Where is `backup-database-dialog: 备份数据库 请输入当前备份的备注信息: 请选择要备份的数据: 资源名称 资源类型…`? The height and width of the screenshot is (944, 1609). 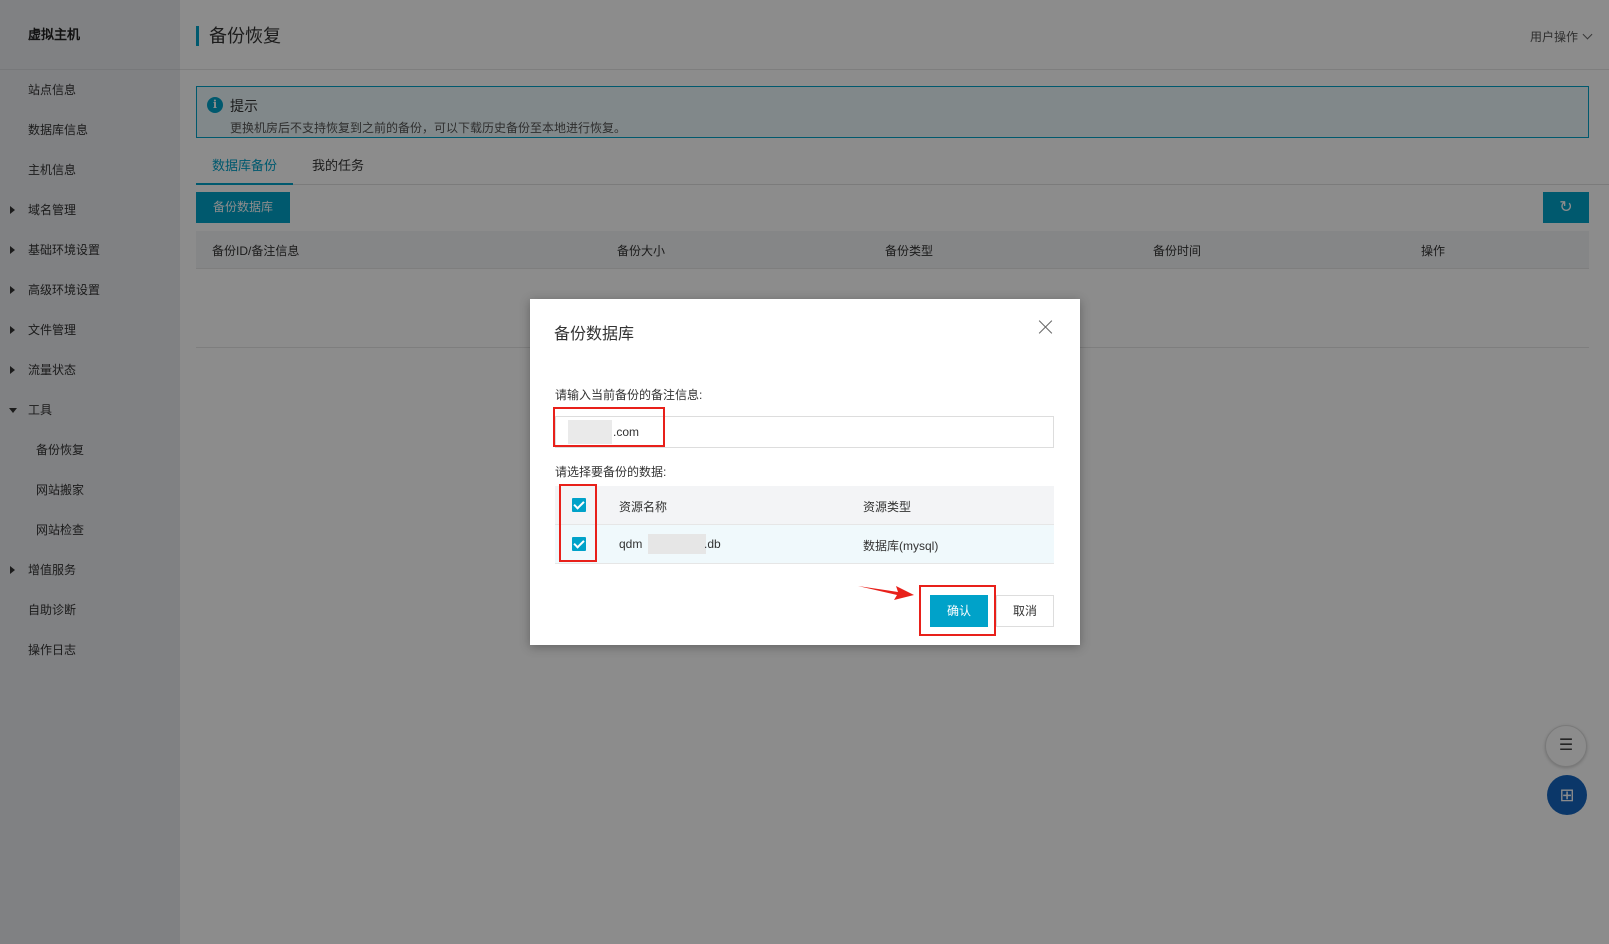 backup-database-dialog: 备份数据库 请输入当前备份的备注信息: 请选择要备份的数据: 资源名称 资源类型… is located at coordinates (805, 472).